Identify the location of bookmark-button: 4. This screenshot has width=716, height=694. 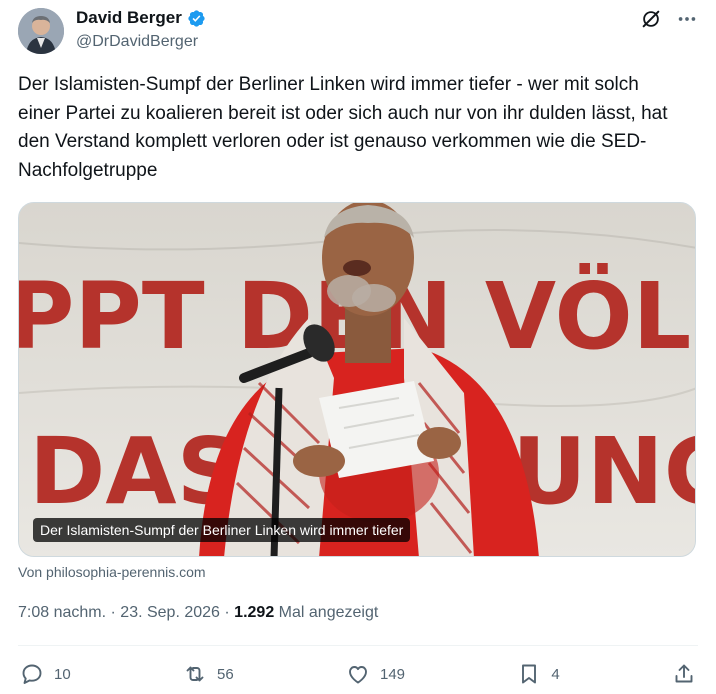
(538, 674).